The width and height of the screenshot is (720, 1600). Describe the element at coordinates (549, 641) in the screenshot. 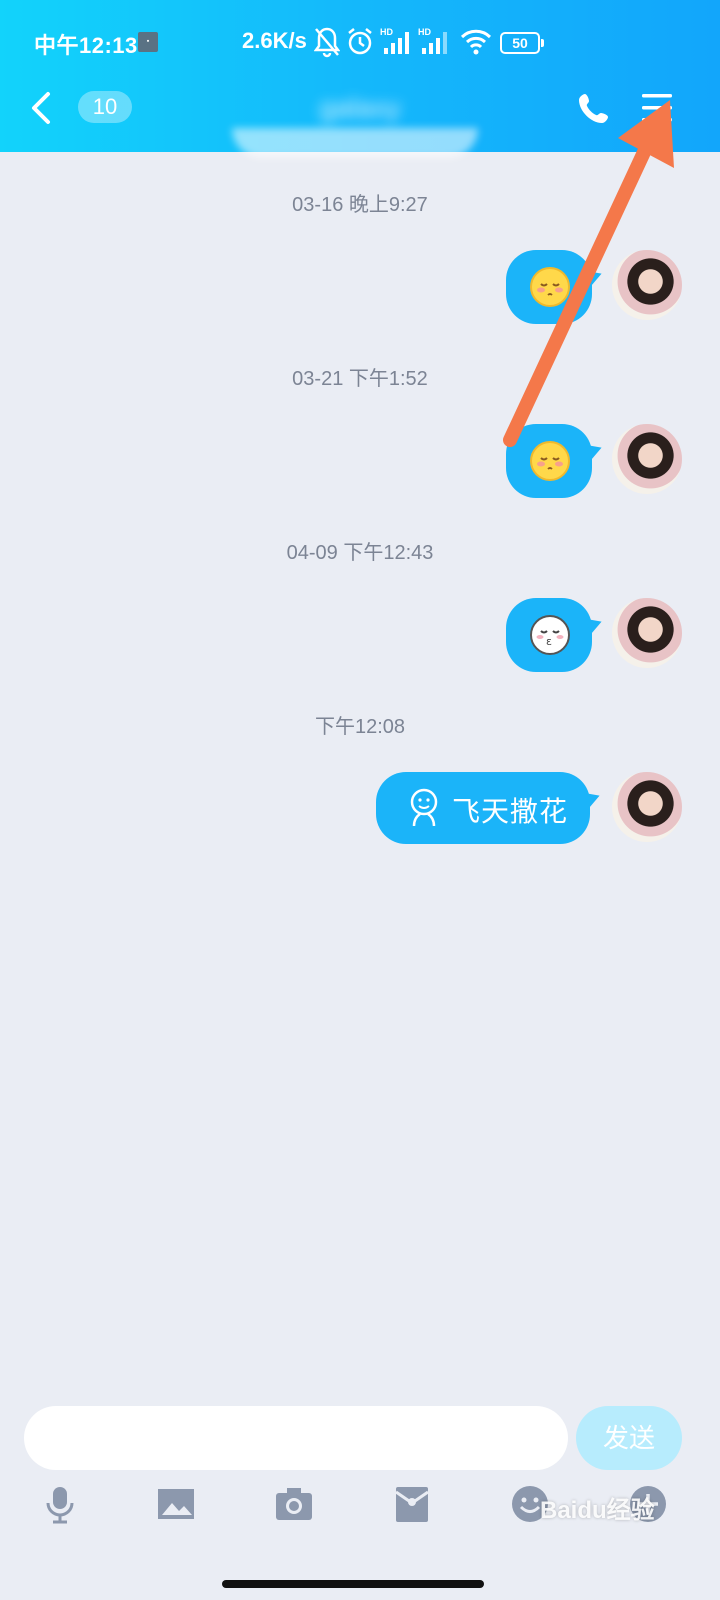

I see `svg-text: ε` at that location.